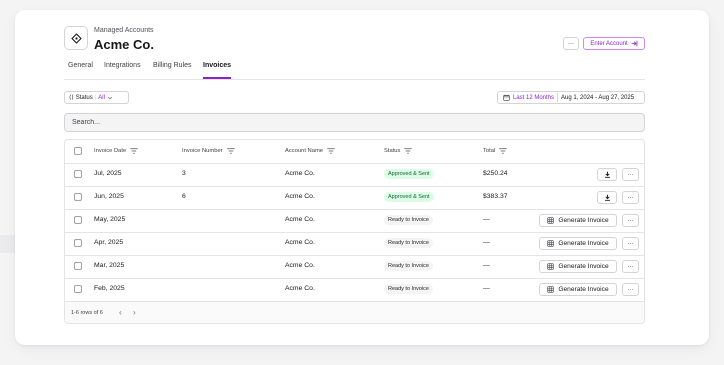 Image resolution: width=724 pixels, height=365 pixels. Describe the element at coordinates (76, 38) in the screenshot. I see `tag-icon` at that location.